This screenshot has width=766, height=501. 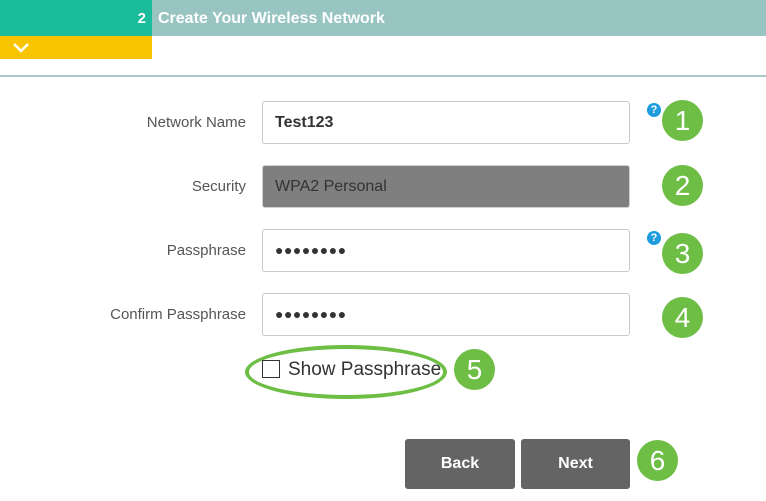 I want to click on annotation-badge-6: 6, so click(x=657, y=460).